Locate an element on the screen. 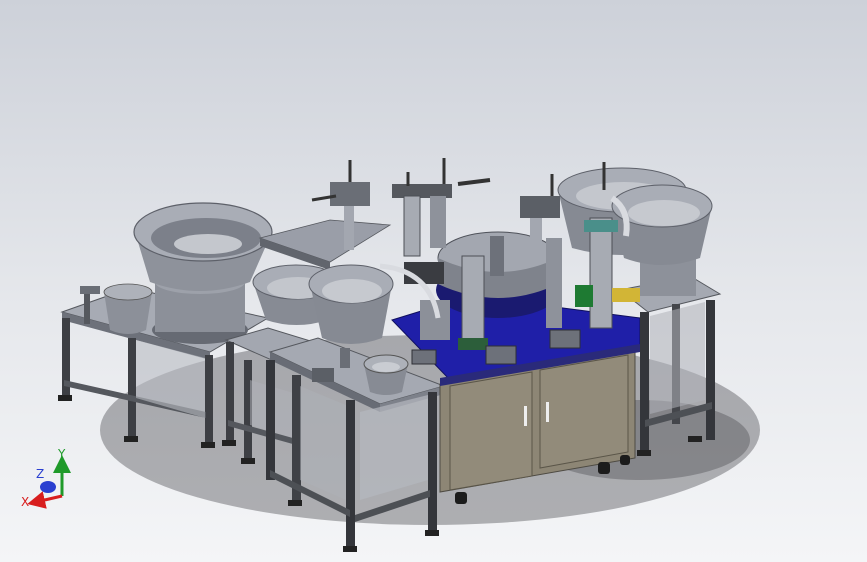  back-table is located at coordinates (325, 244).